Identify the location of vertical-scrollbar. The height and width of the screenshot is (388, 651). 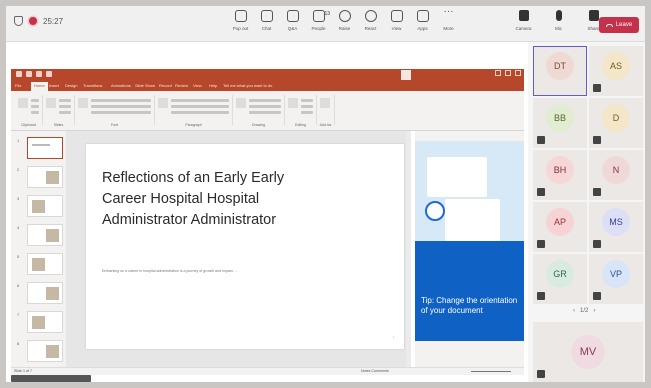
(408, 249).